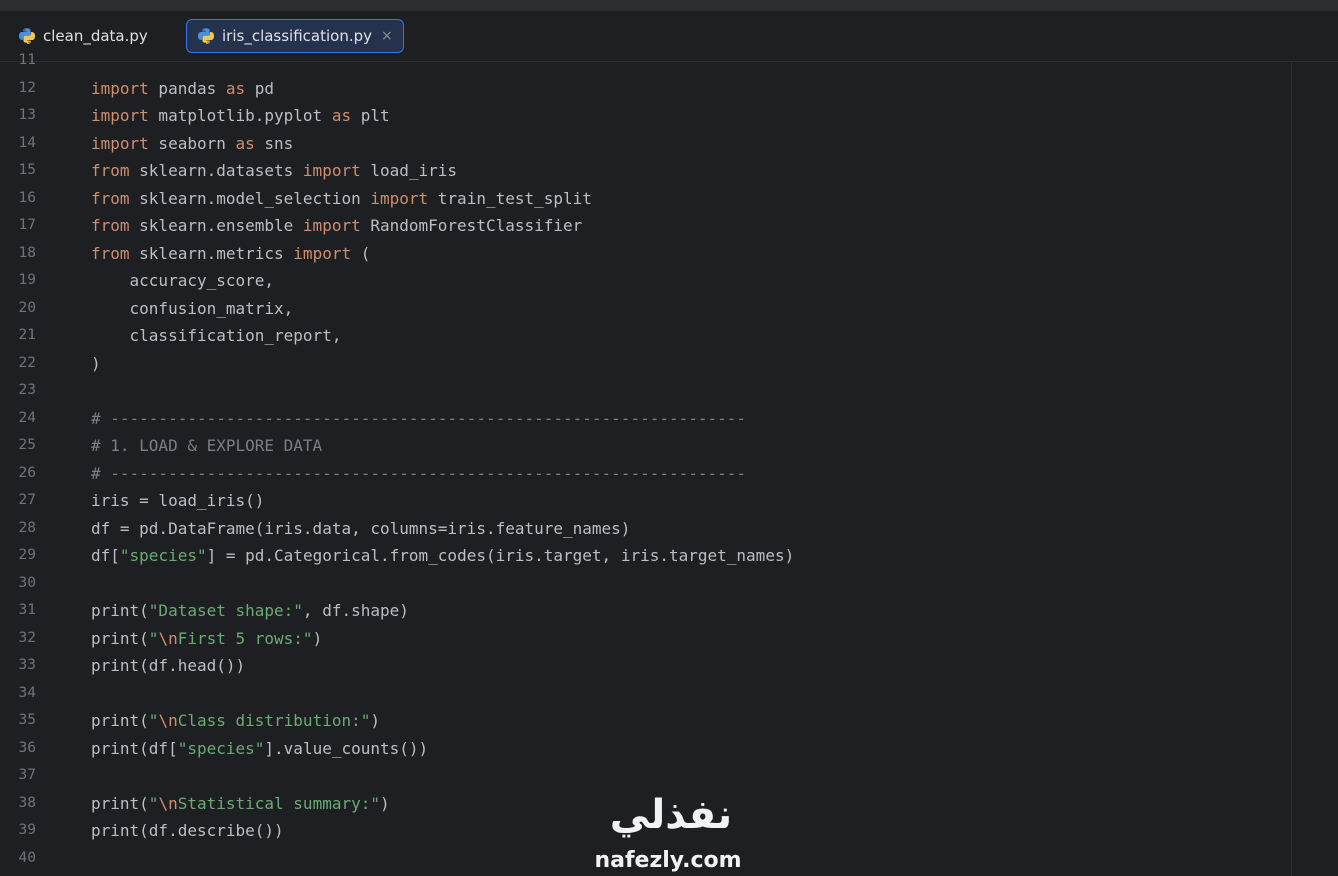 This screenshot has height=876, width=1338. What do you see at coordinates (260, 88) in the screenshot?
I see `code-token: pd` at bounding box center [260, 88].